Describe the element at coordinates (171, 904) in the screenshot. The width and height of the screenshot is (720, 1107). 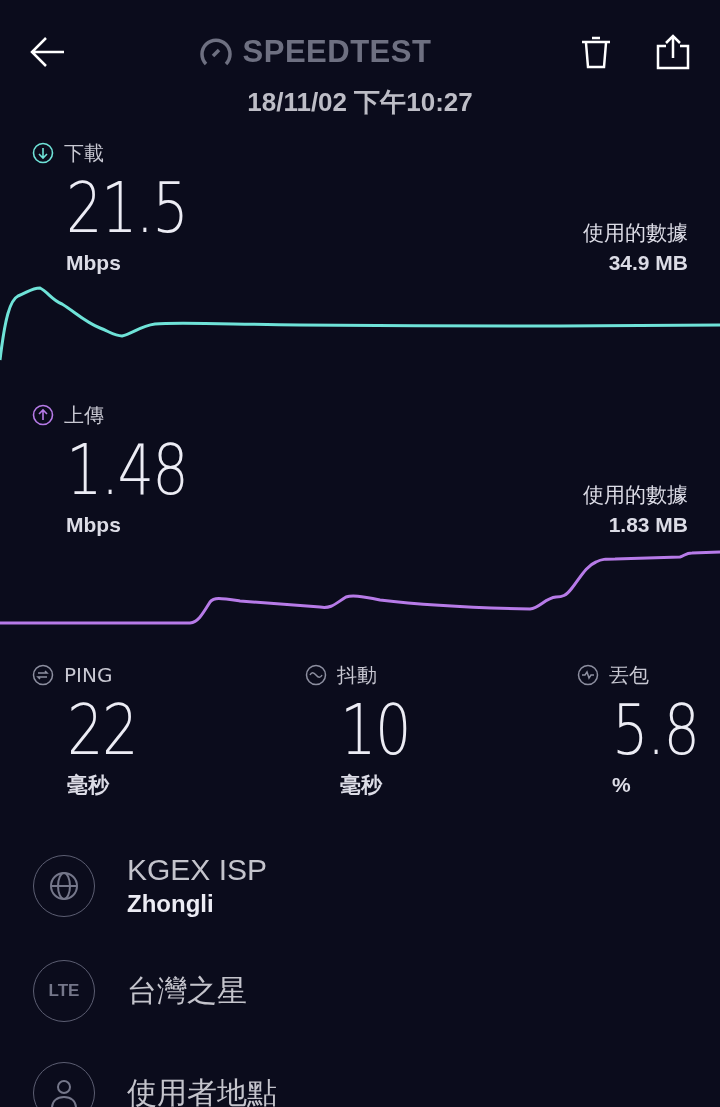
I see `info-subtitle: Zhongli` at that location.